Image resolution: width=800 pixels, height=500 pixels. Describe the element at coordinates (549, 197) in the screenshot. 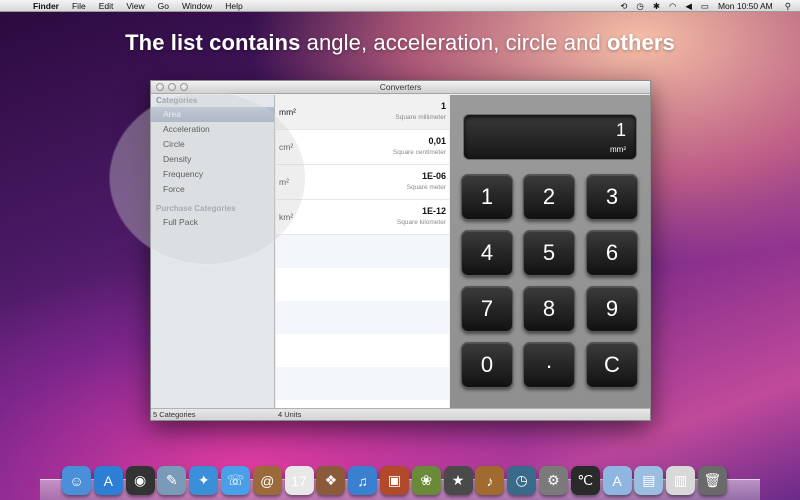

I see `key-2: 2` at that location.